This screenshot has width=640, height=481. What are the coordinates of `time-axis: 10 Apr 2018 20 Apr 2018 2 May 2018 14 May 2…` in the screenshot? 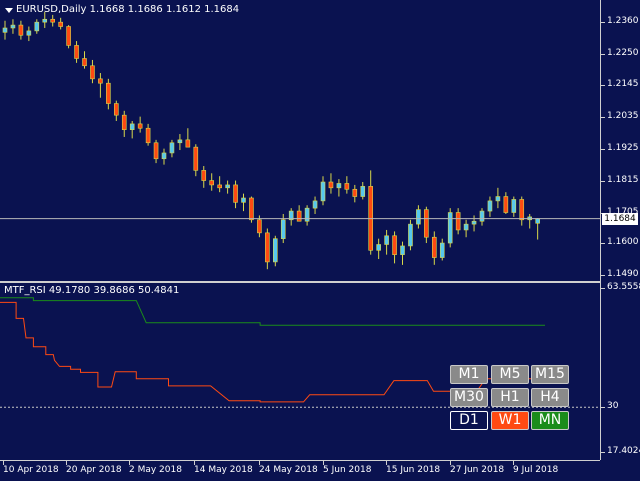 It's located at (300, 470).